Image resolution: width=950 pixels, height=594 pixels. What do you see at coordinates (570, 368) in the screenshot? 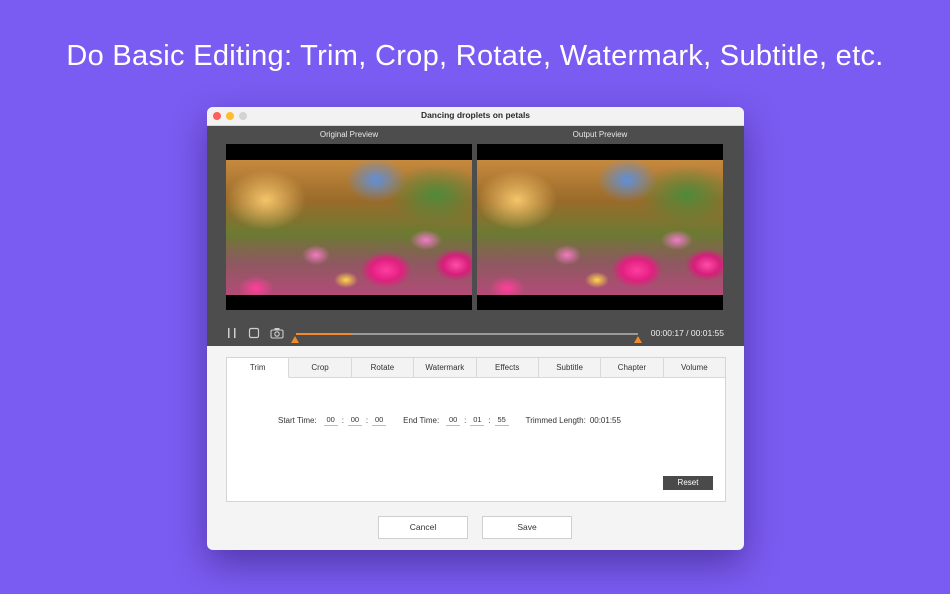
I see `tab-subtitle: Subtitle` at bounding box center [570, 368].